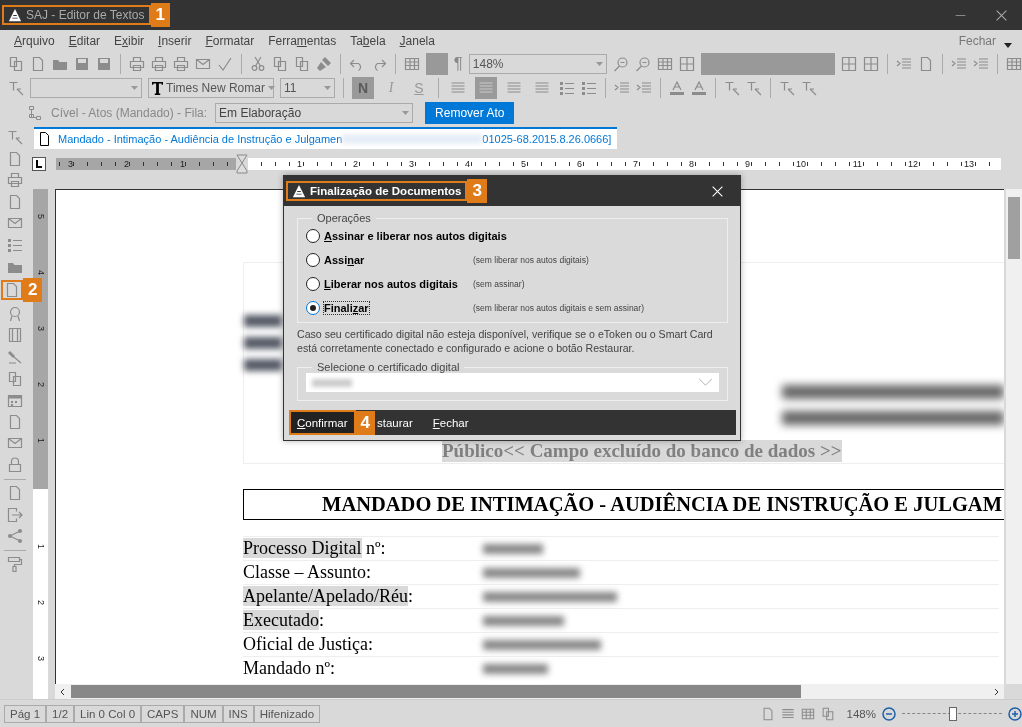 This screenshot has width=1022, height=727. I want to click on horizontal-ruler: 3 2 1 1 2 3 4 5 6 7 8 9 10 11 12 13, so click(528, 163).